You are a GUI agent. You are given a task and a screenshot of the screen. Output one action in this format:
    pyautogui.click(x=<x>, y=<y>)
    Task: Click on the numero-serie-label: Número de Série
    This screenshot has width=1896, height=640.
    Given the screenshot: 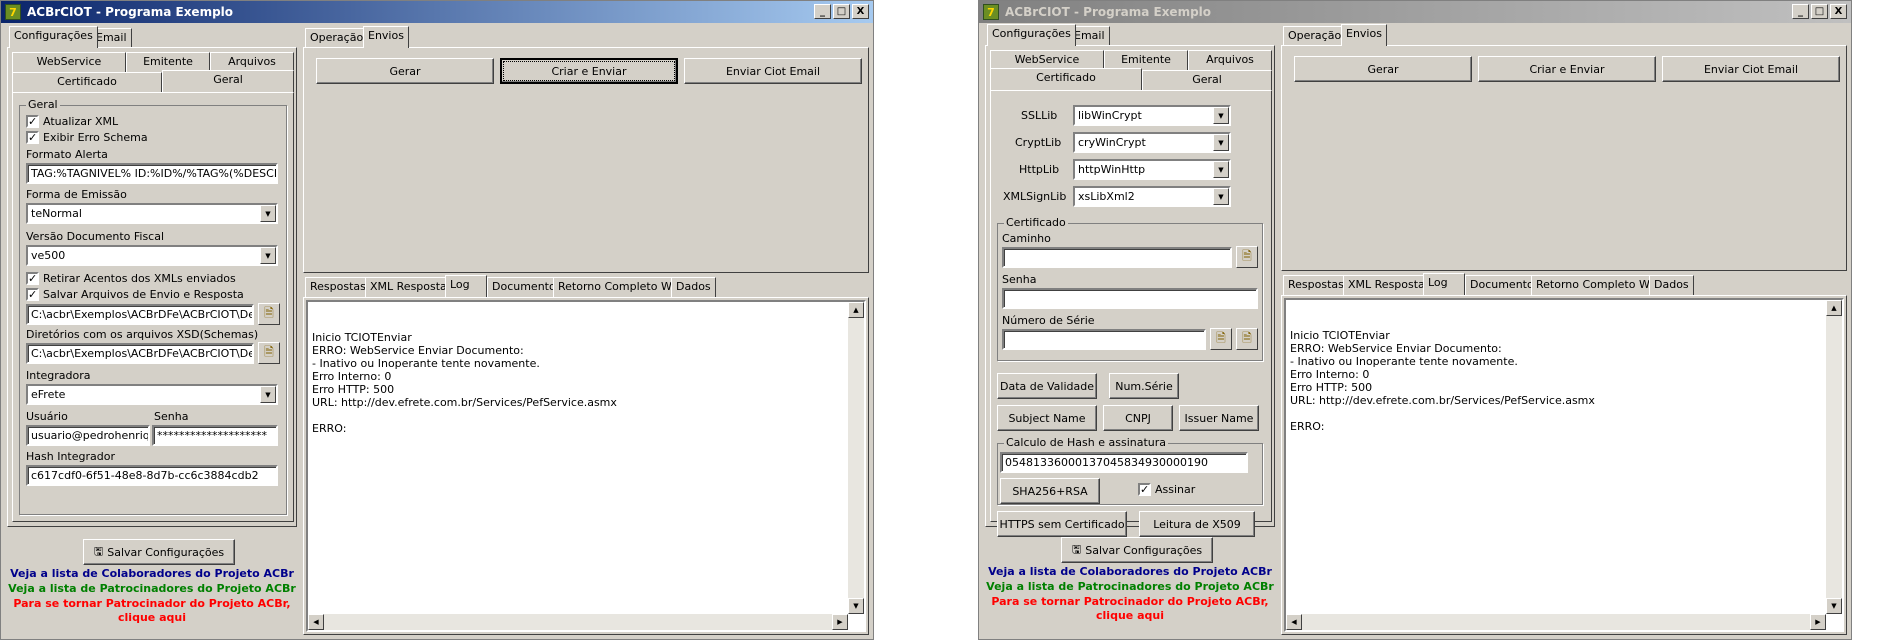 What is the action you would take?
    pyautogui.click(x=1048, y=320)
    